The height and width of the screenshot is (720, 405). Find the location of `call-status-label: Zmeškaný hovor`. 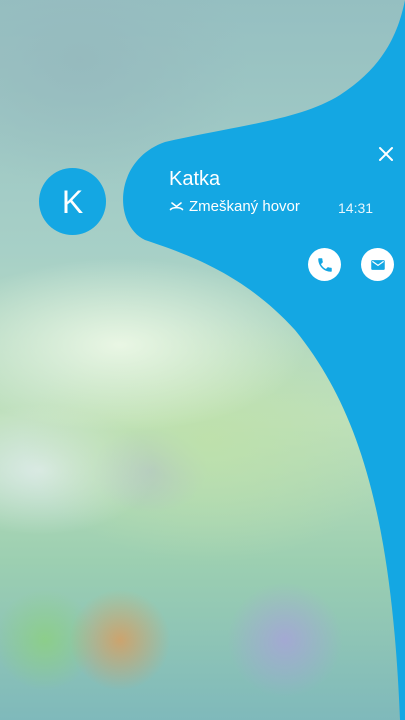

call-status-label: Zmeškaný hovor is located at coordinates (244, 206).